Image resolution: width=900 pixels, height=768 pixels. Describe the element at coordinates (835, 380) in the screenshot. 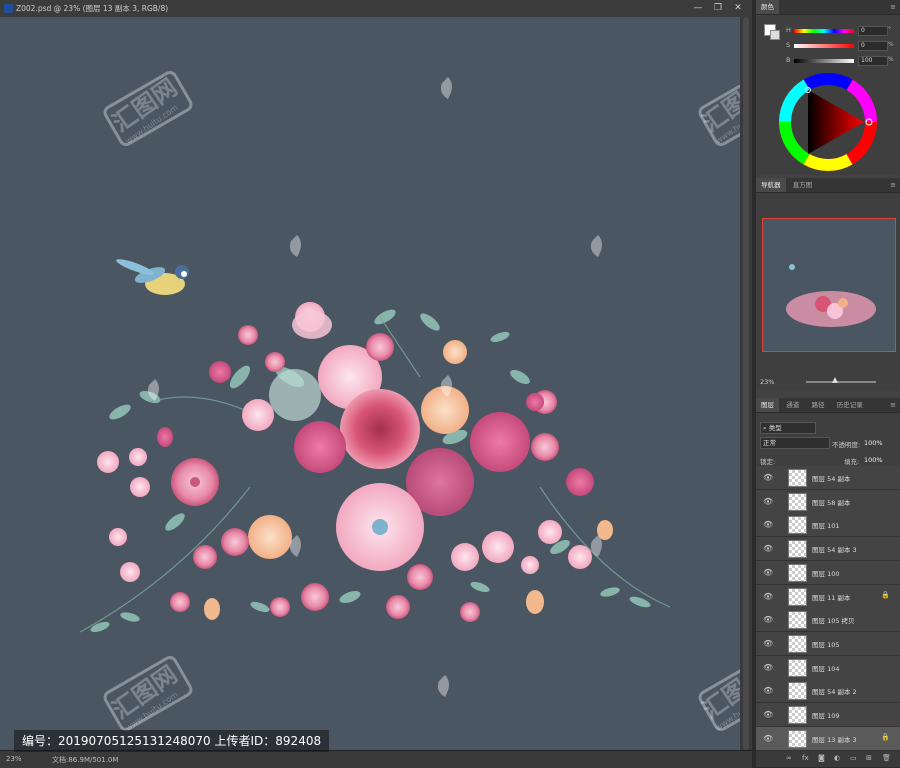

I see `zoom-slider-handle` at that location.